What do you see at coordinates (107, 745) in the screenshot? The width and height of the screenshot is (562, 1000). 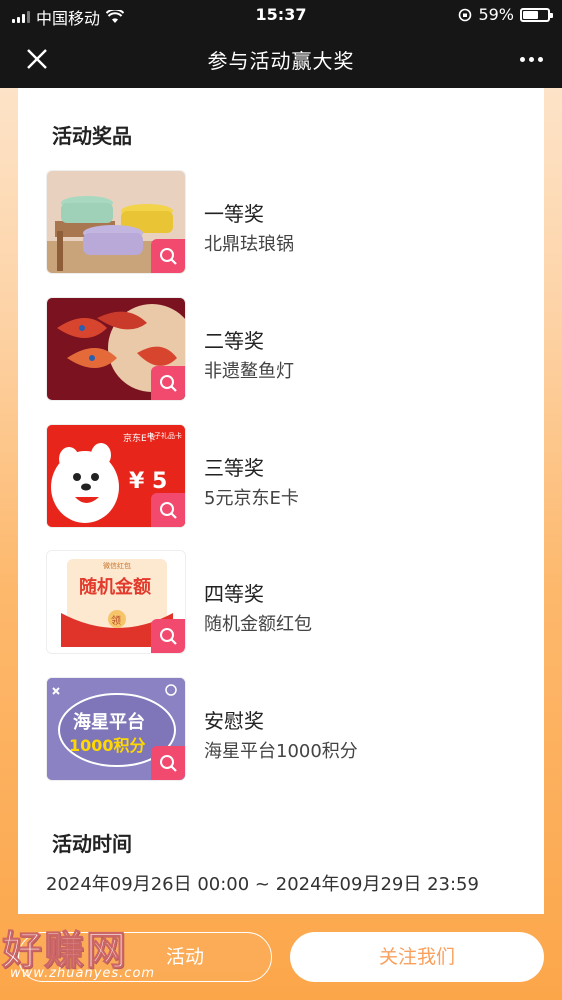 I see `points-line2: 1000积分` at bounding box center [107, 745].